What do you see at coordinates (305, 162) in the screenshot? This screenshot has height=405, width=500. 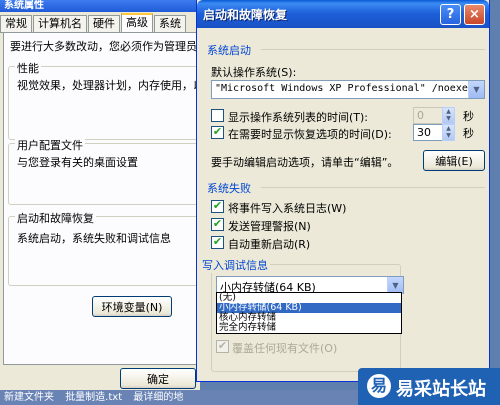 I see `edit-hint-text: 要手动编辑启动选项，请单击“编辑”。` at bounding box center [305, 162].